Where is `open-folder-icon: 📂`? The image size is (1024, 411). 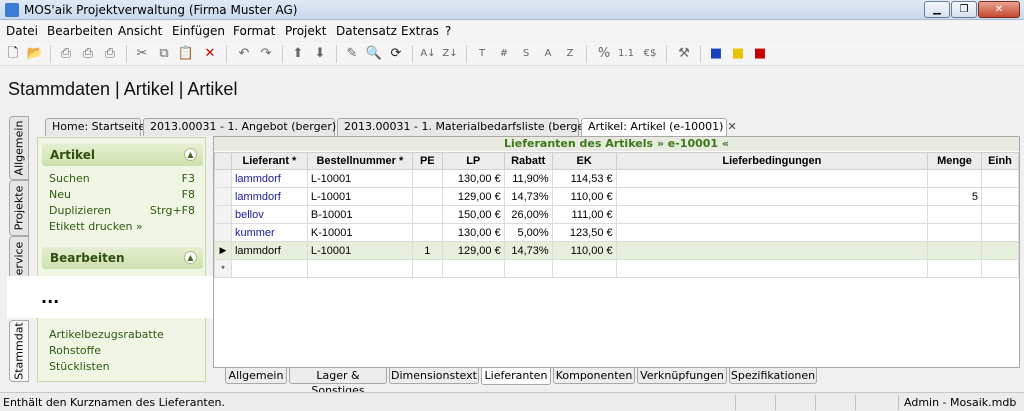
open-folder-icon: 📂 is located at coordinates (35, 54).